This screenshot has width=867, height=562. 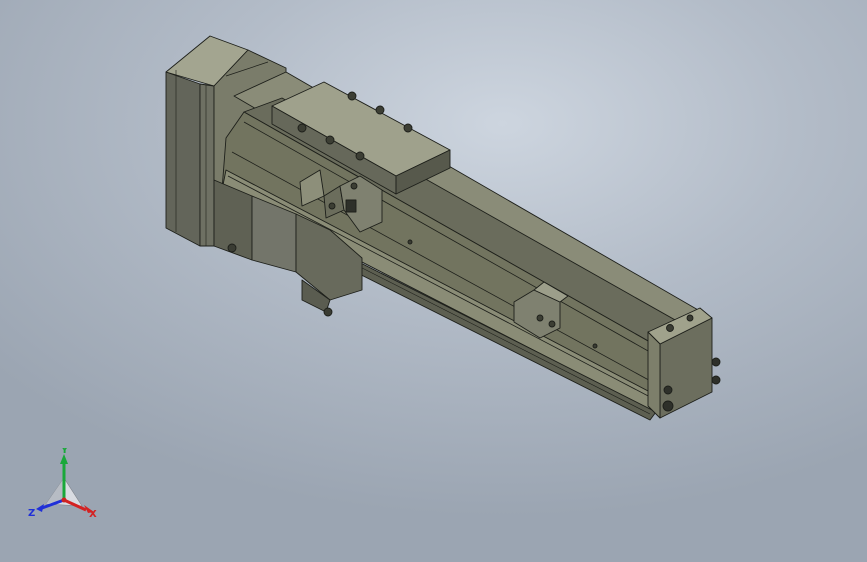 I want to click on y-axis-label: Y, so click(x=64, y=452).